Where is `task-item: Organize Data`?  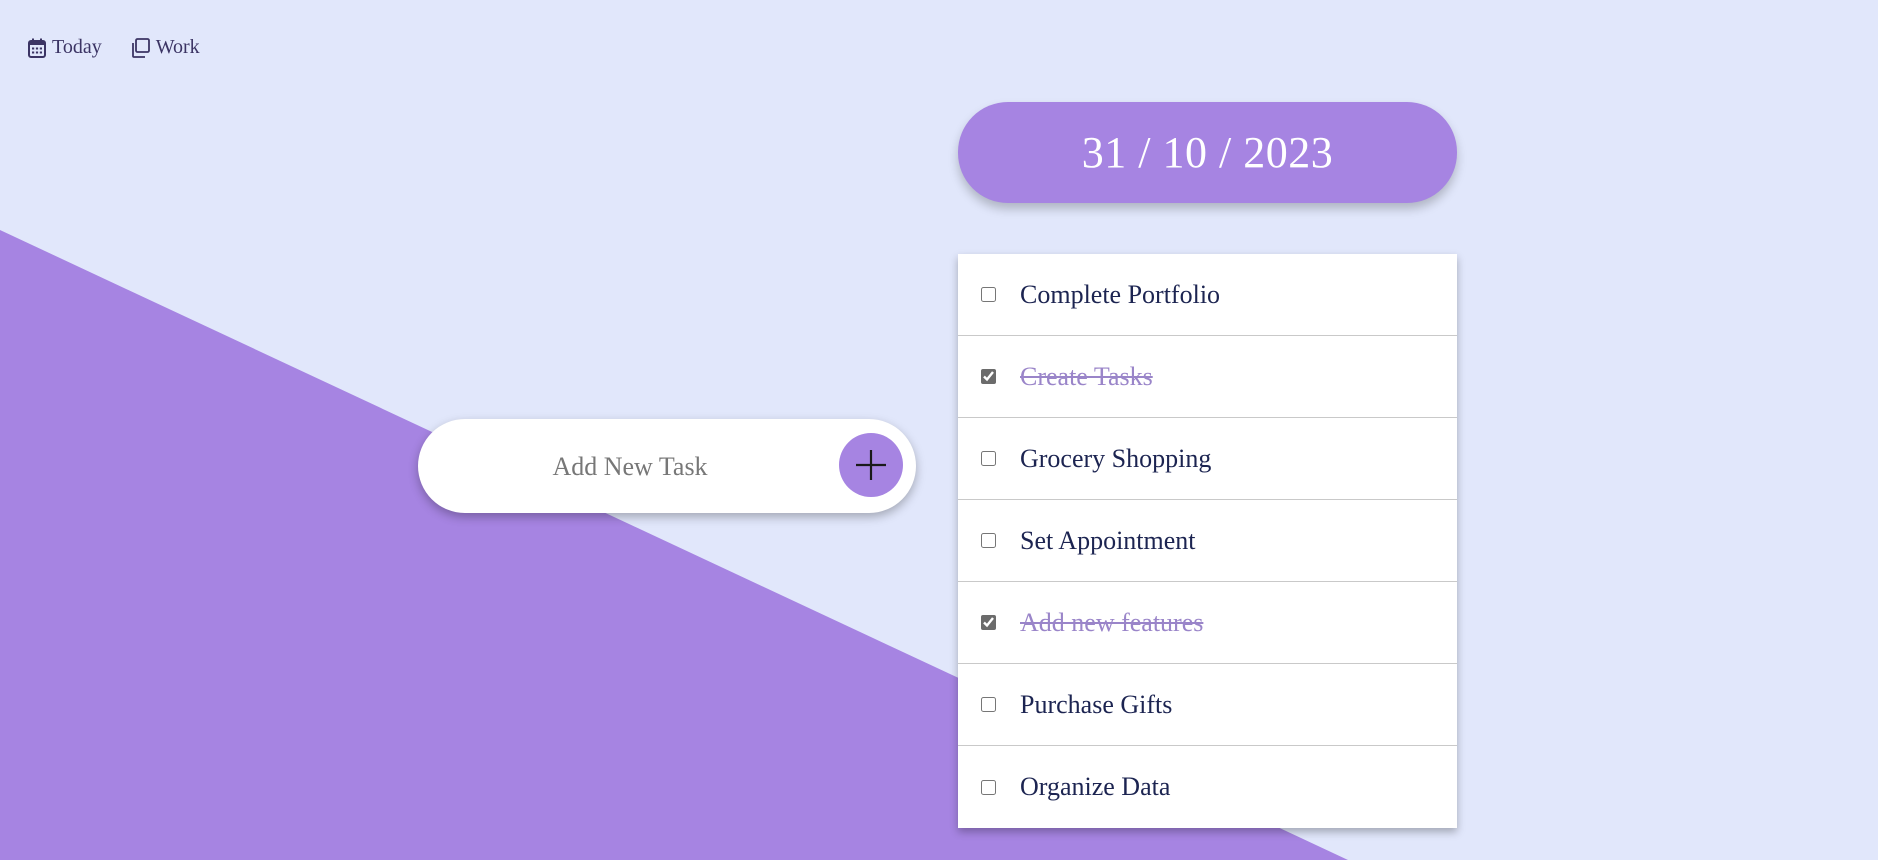
task-item: Organize Data is located at coordinates (1207, 787).